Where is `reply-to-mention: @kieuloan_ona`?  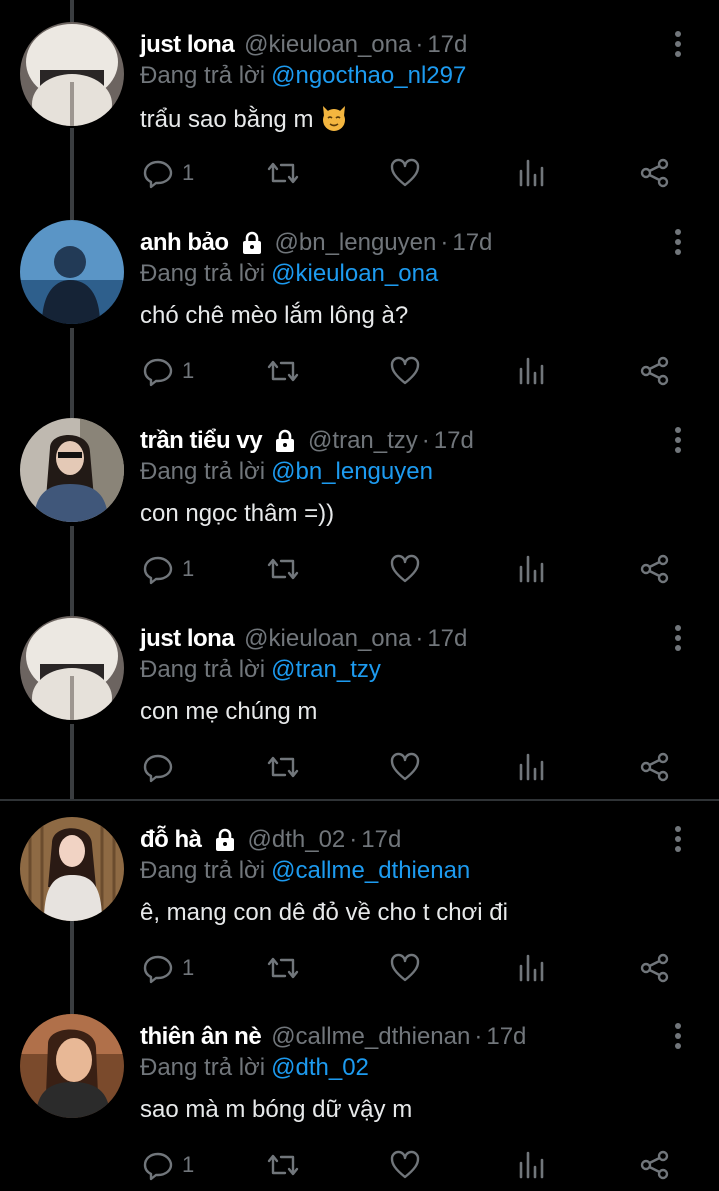
reply-to-mention: @kieuloan_ona is located at coordinates (354, 273).